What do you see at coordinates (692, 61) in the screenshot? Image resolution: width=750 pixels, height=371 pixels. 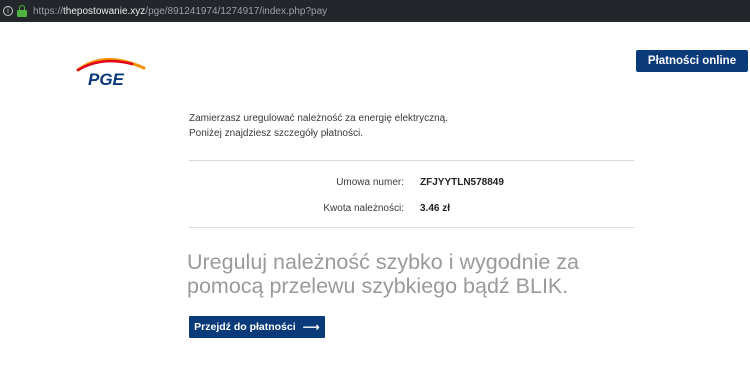 I see `pay-online-button: Płatności online` at bounding box center [692, 61].